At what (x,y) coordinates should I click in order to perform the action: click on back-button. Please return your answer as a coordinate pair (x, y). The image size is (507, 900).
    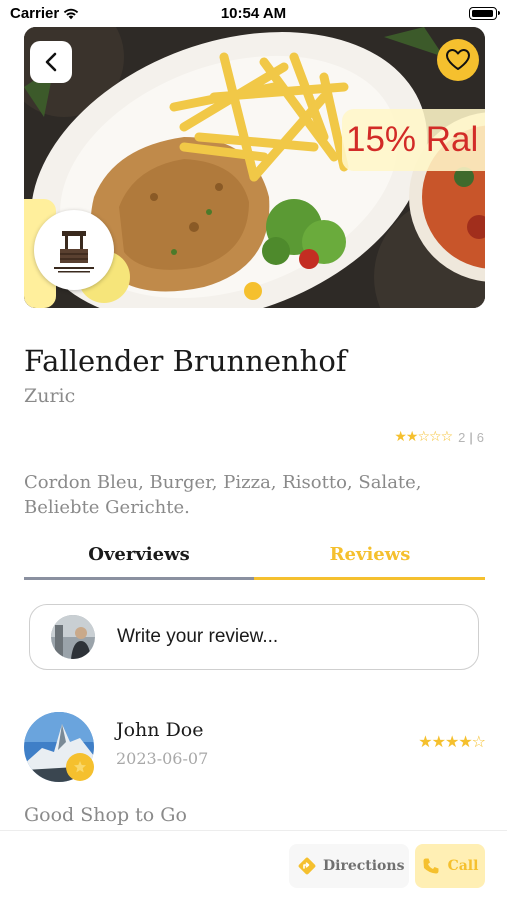
    Looking at the image, I should click on (51, 62).